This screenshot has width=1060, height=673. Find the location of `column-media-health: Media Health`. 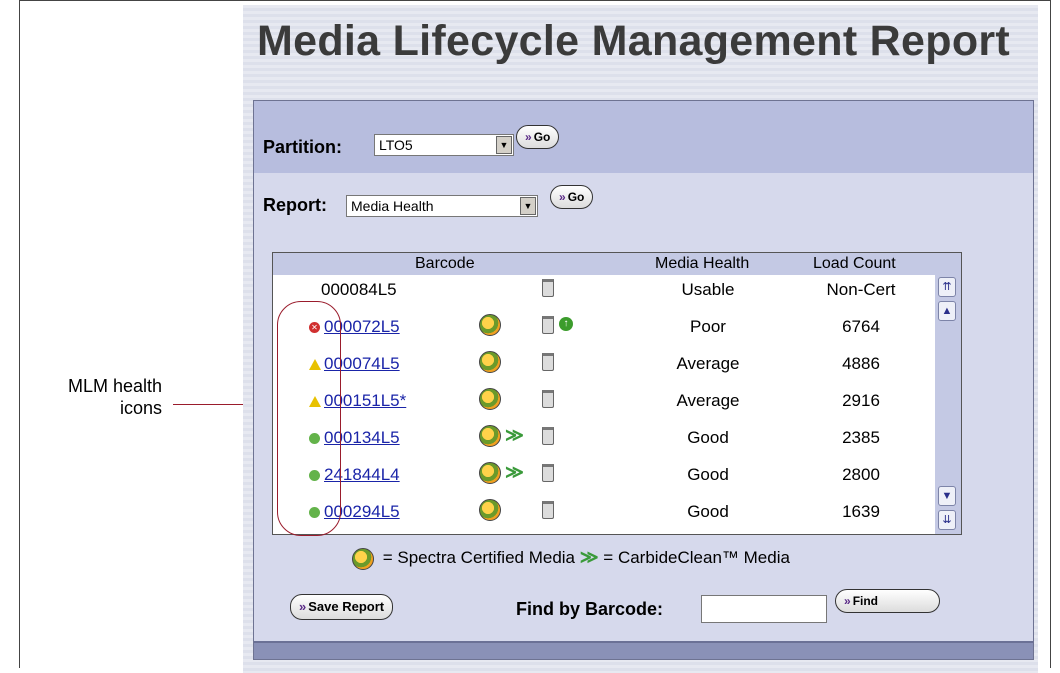

column-media-health: Media Health is located at coordinates (702, 263).